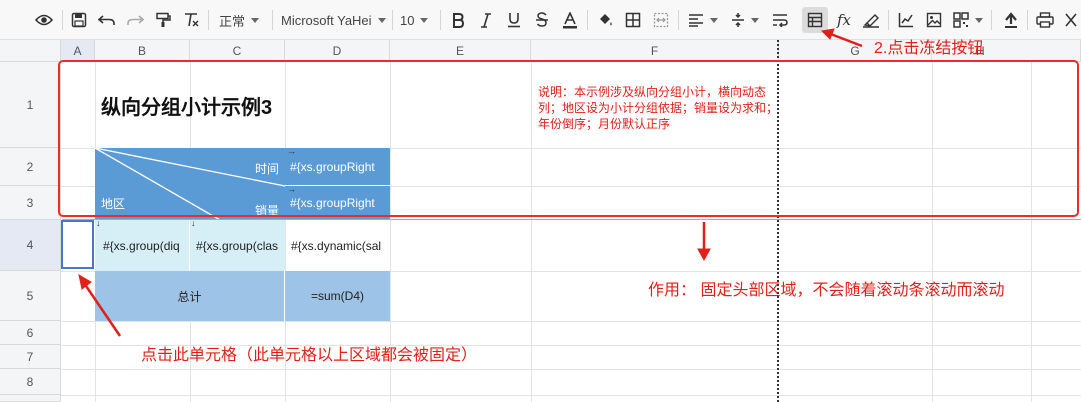 The width and height of the screenshot is (1081, 402). I want to click on freeze-hint-annotation: 2.点击冻结按钮, so click(929, 48).